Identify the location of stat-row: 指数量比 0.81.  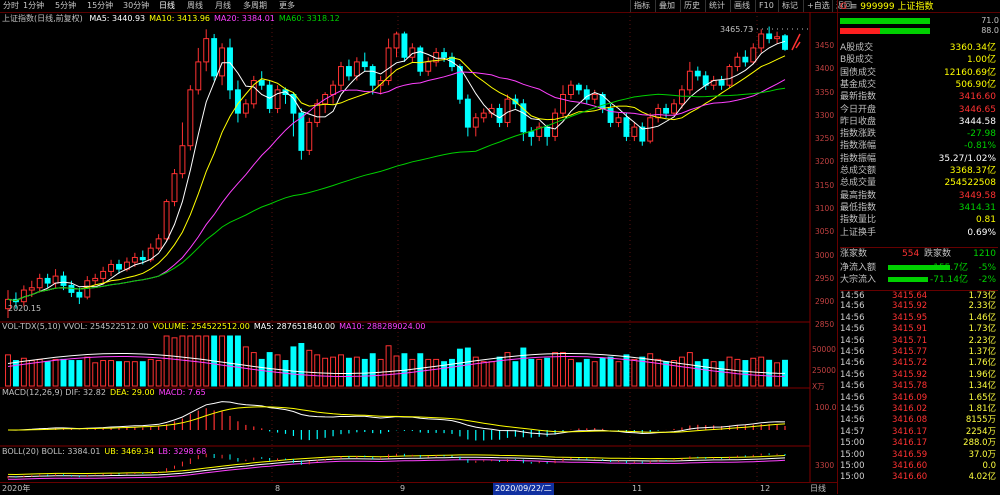
(919, 220).